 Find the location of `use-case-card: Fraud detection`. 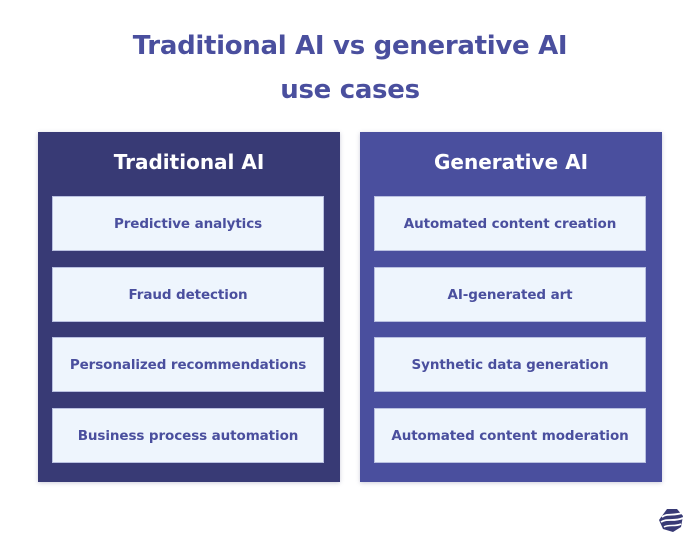

use-case-card: Fraud detection is located at coordinates (188, 294).